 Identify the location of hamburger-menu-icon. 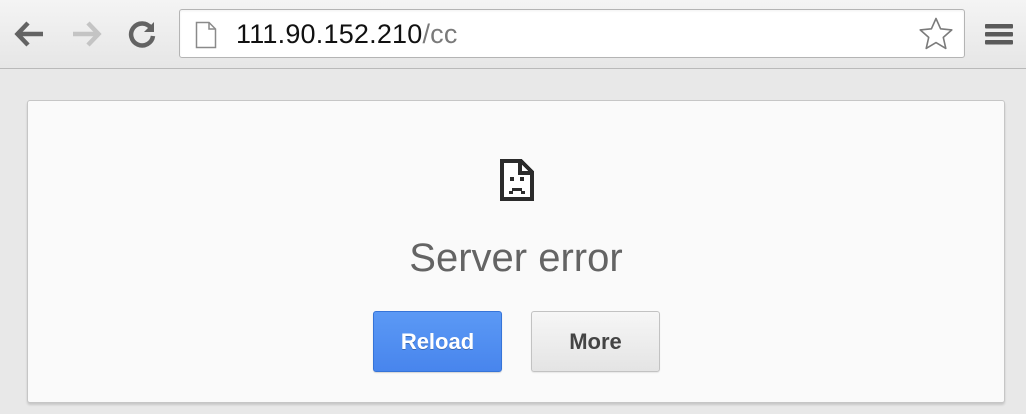
(999, 34).